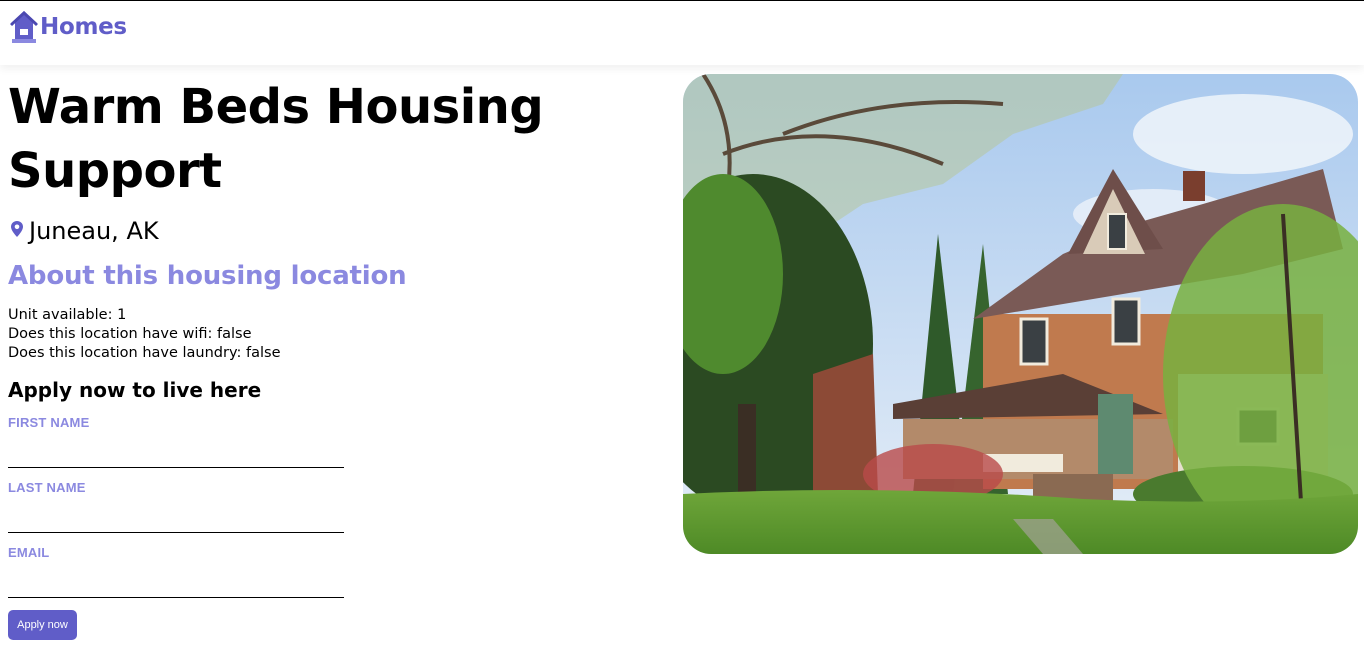  Describe the element at coordinates (29, 552) in the screenshot. I see `email-label: EMAIL` at that location.